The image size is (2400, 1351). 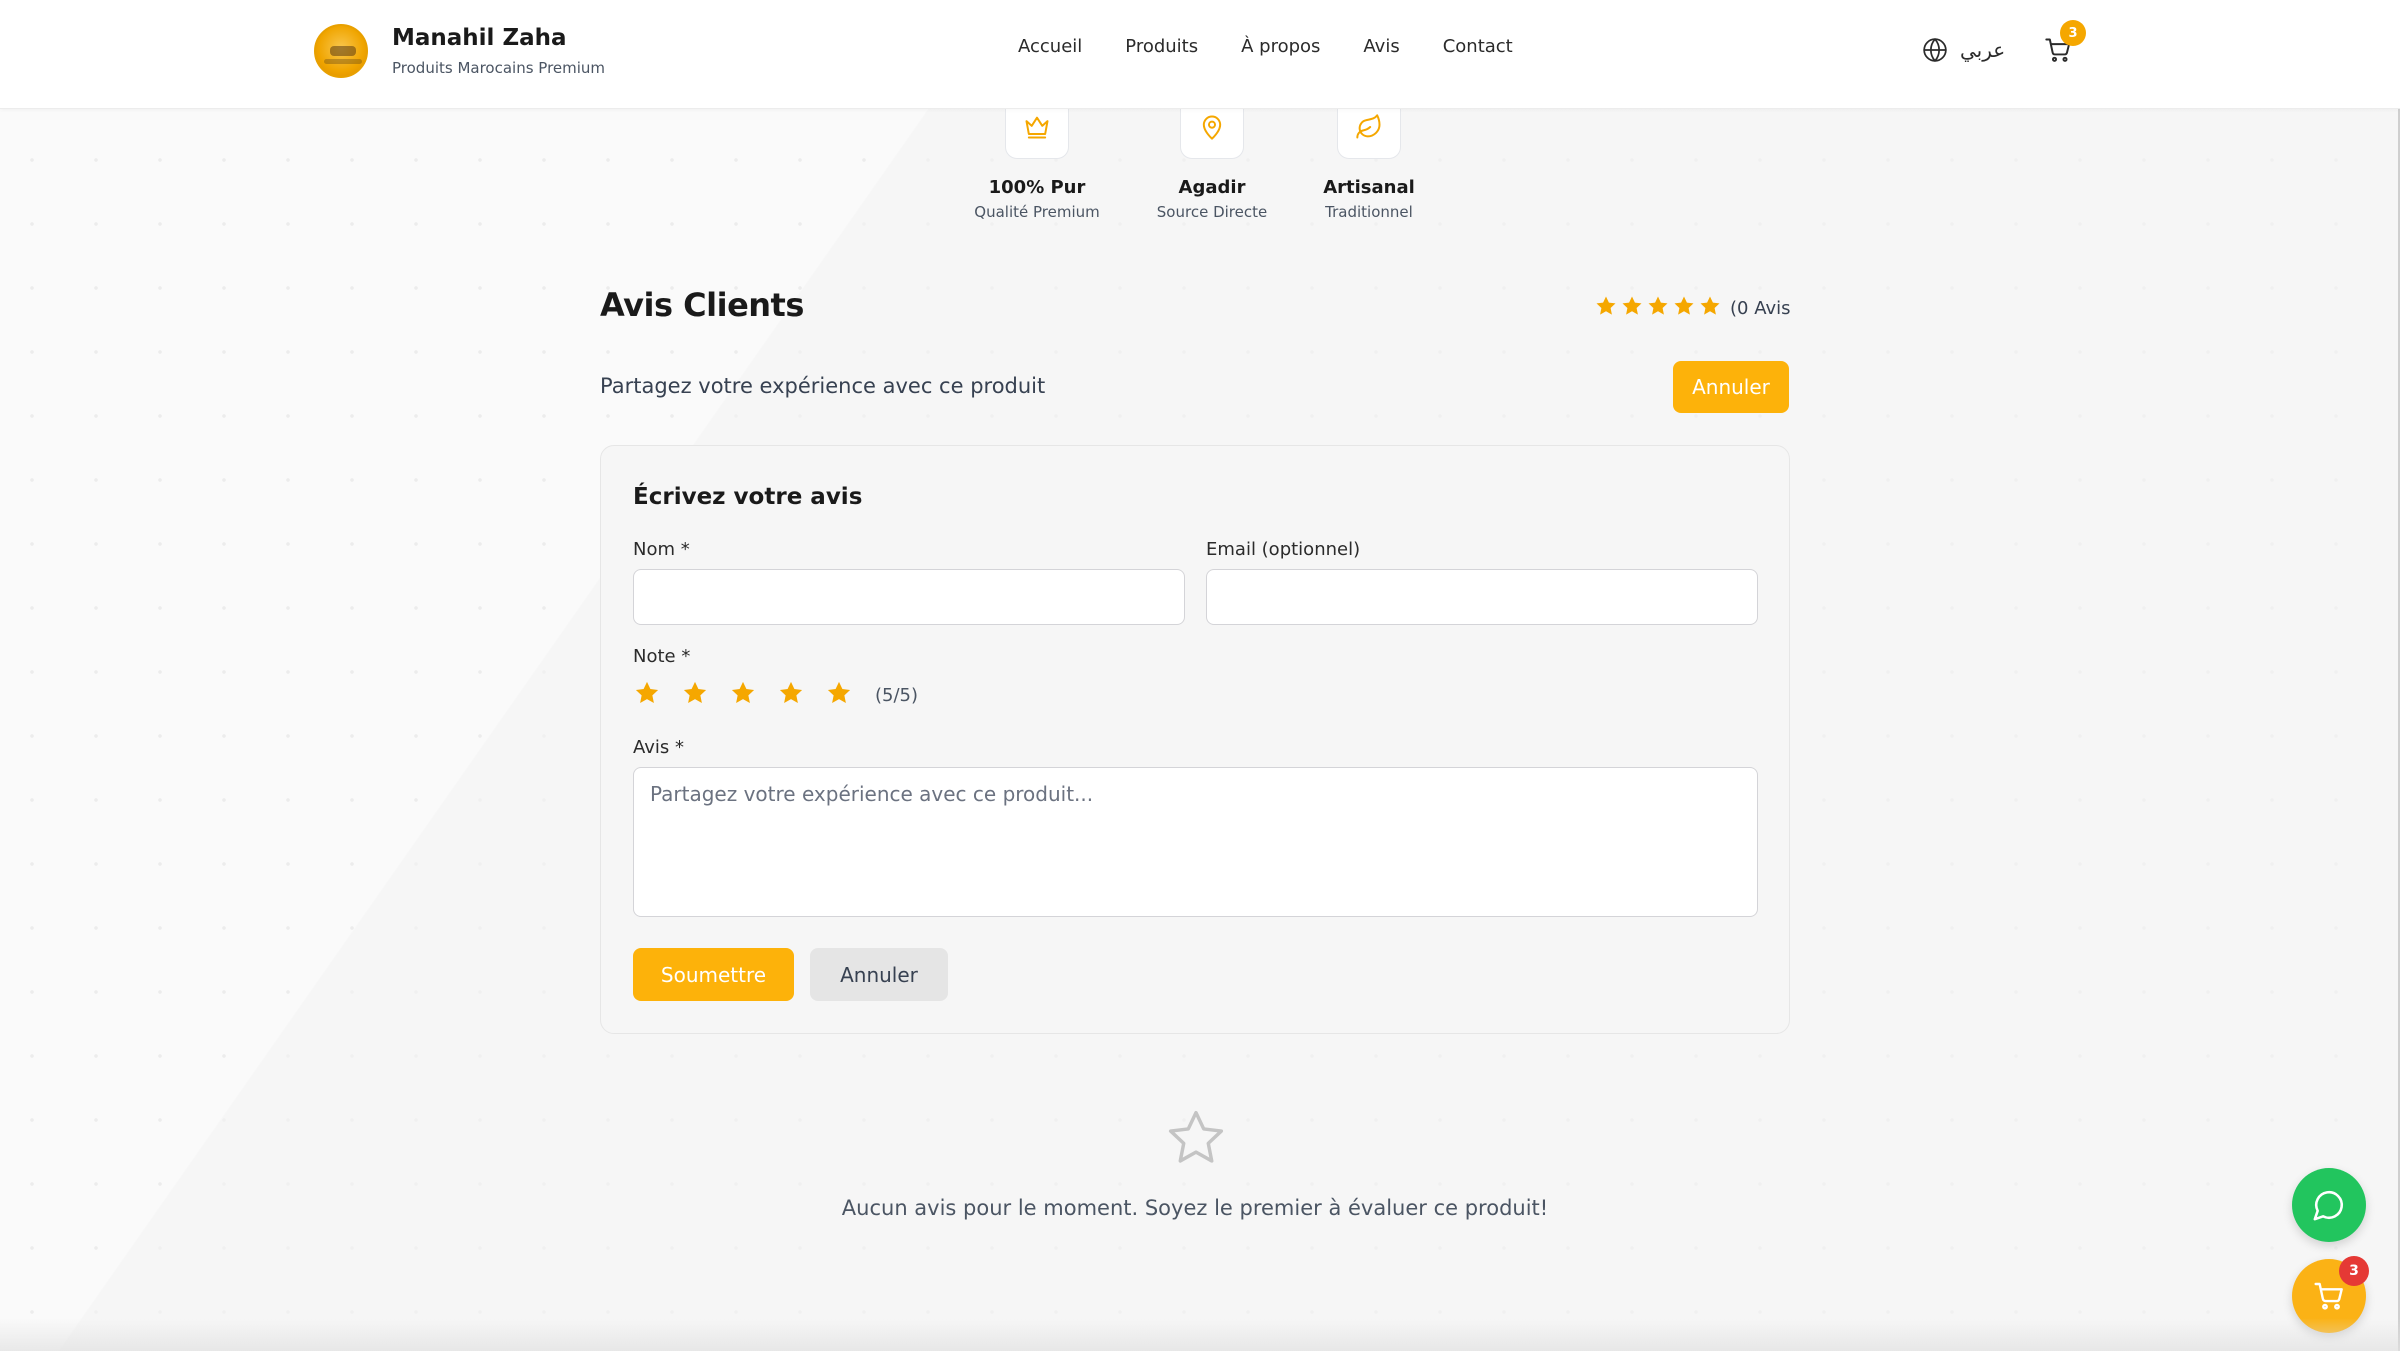 I want to click on header-cart-button: 3, so click(x=2065, y=43).